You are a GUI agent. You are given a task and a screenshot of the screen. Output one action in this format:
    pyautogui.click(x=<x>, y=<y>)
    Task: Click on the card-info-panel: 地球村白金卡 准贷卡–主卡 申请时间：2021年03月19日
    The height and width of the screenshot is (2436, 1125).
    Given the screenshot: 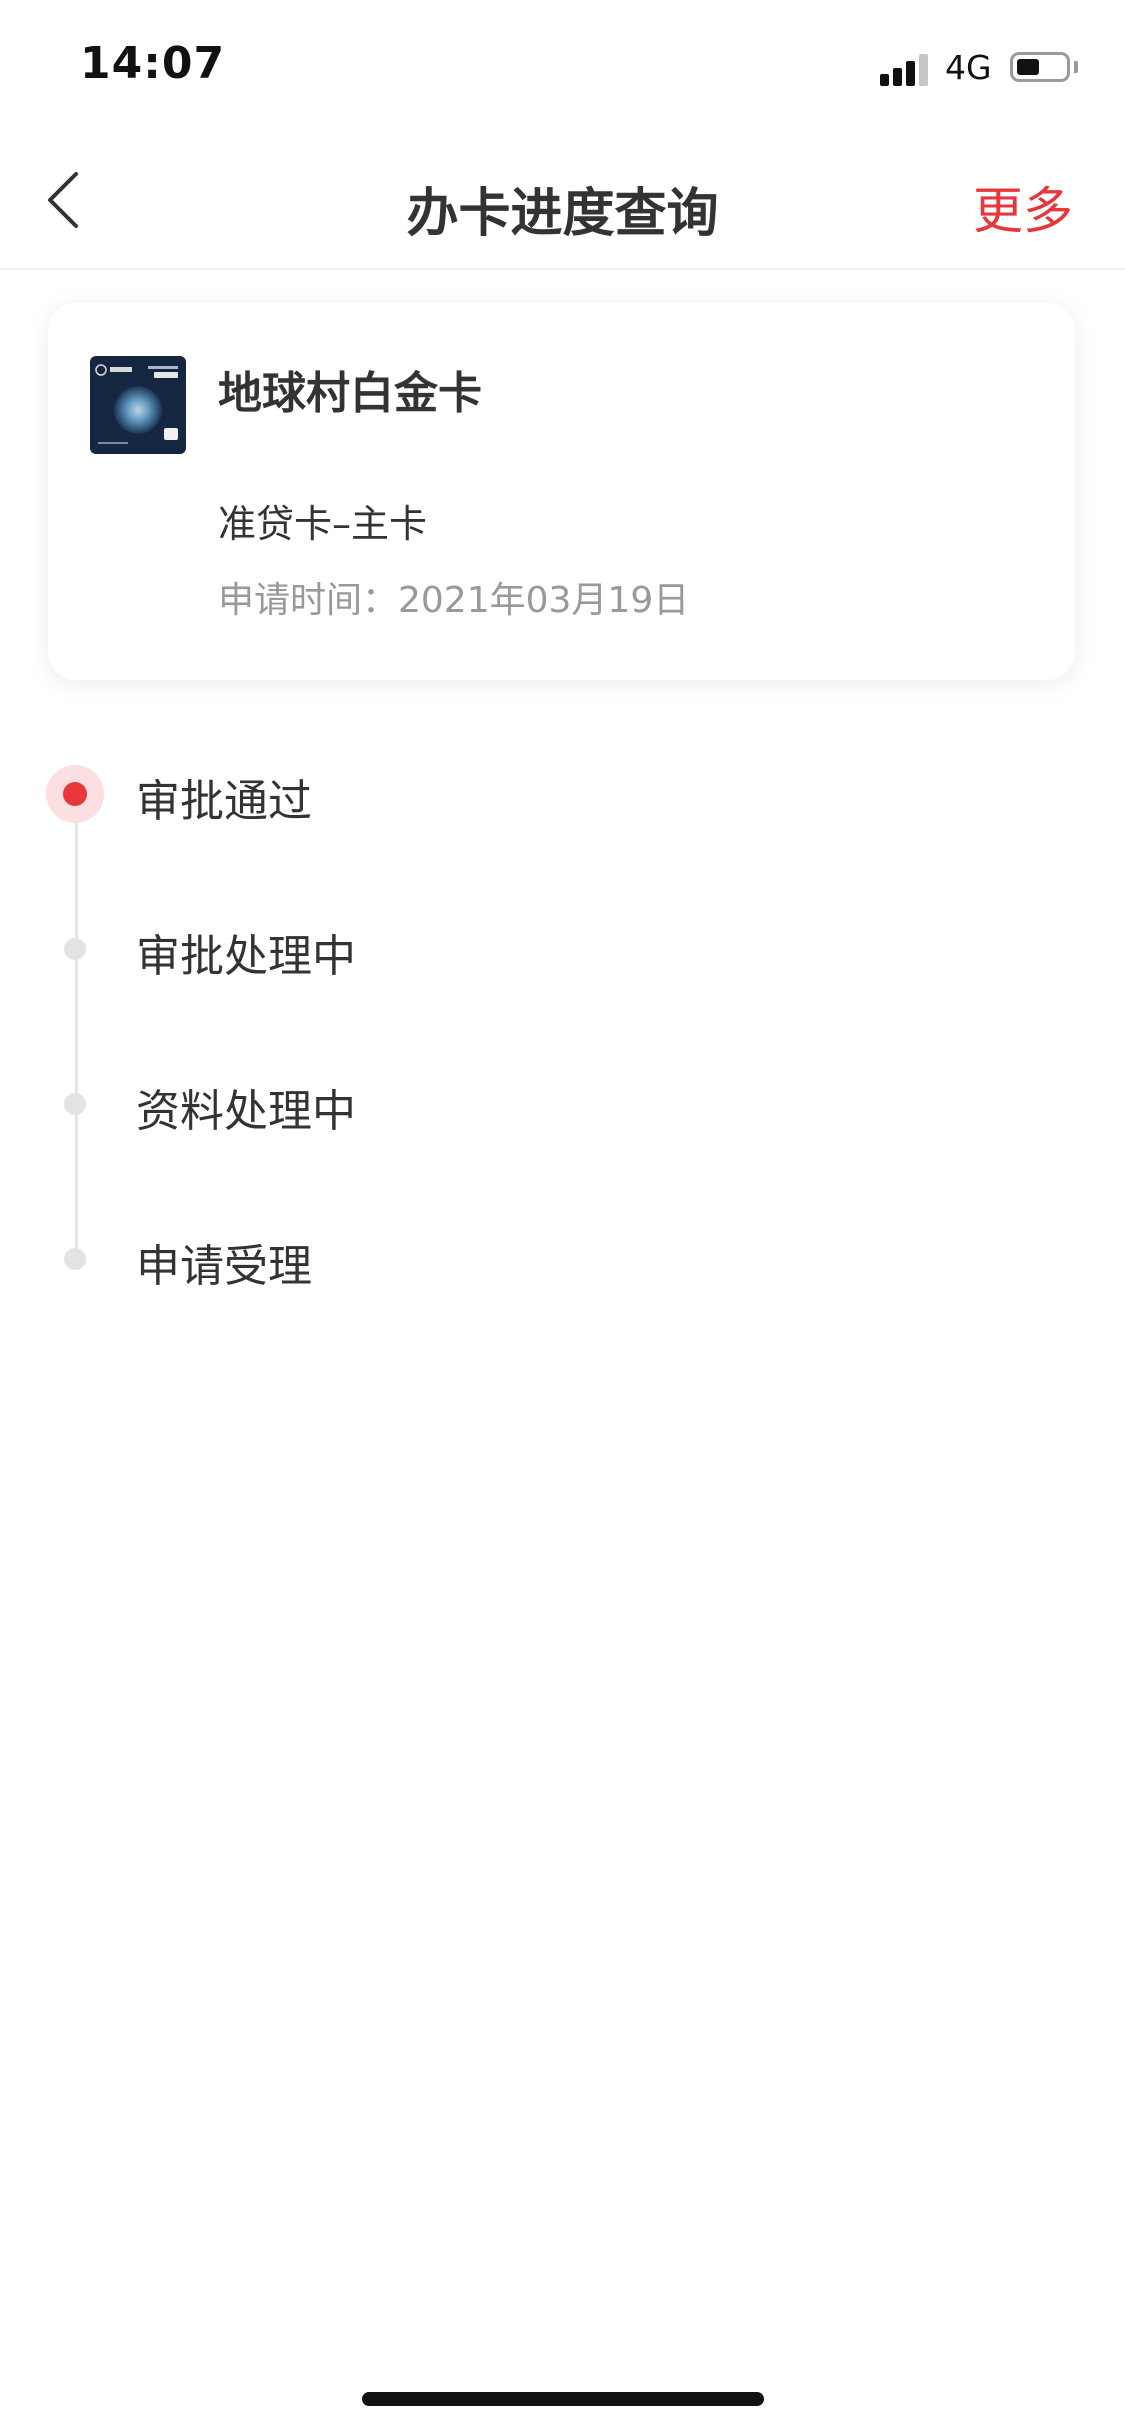 What is the action you would take?
    pyautogui.click(x=561, y=491)
    